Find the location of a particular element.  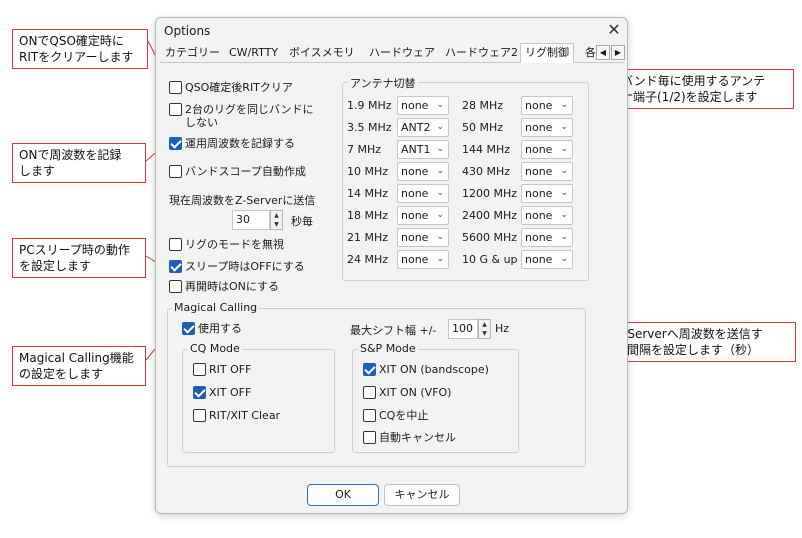

sp-auto-cancel-box is located at coordinates (369, 437).